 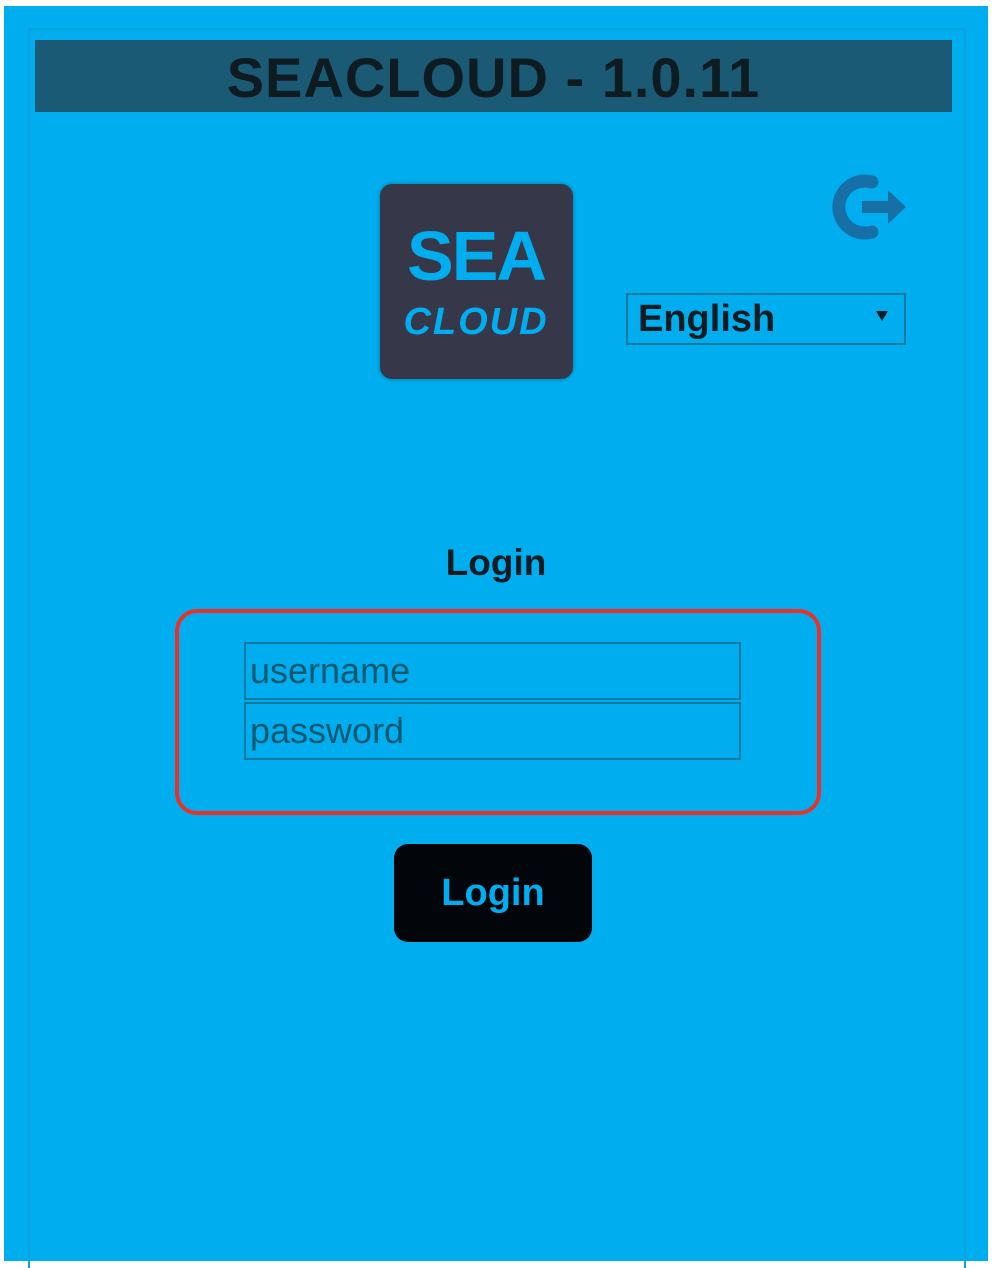 I want to click on username-input, so click(x=492, y=671).